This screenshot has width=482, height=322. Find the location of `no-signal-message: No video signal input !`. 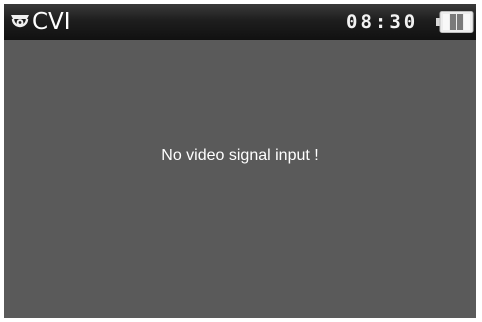

no-signal-message: No video signal input ! is located at coordinates (240, 155).